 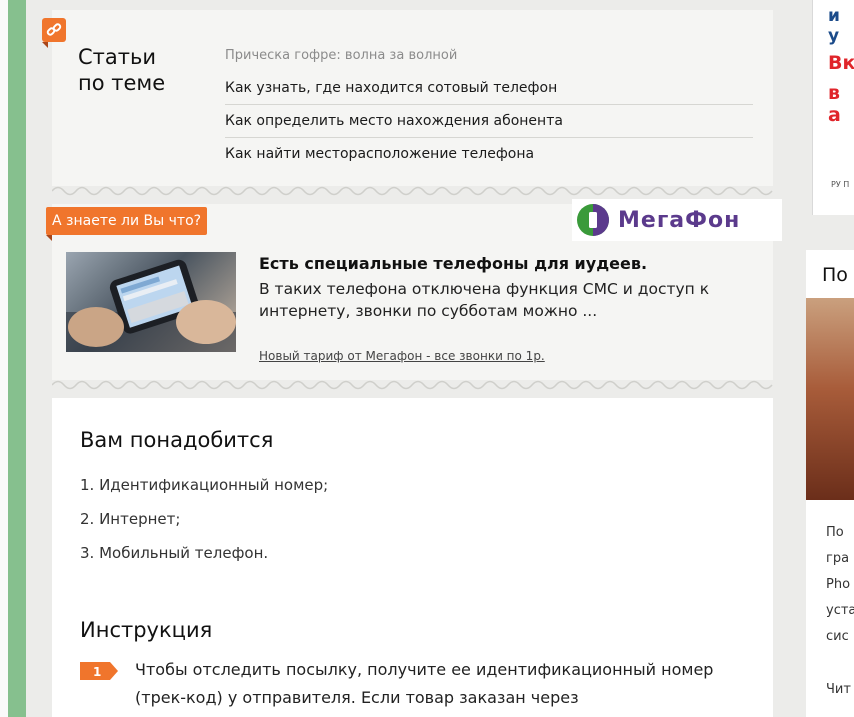 What do you see at coordinates (122, 70) in the screenshot?
I see `related-articles-title: Статьи по теме` at bounding box center [122, 70].